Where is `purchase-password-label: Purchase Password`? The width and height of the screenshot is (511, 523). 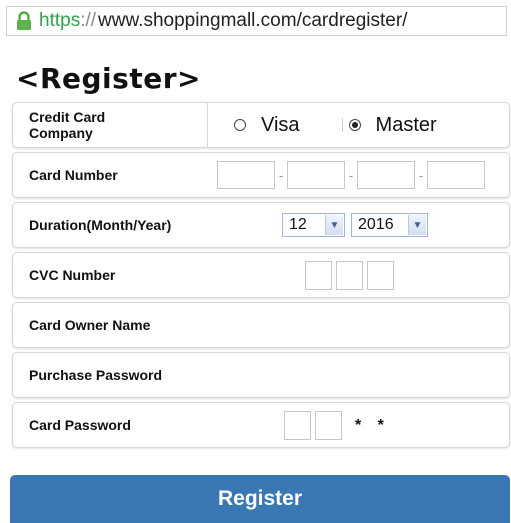
purchase-password-label: Purchase Password is located at coordinates (96, 375).